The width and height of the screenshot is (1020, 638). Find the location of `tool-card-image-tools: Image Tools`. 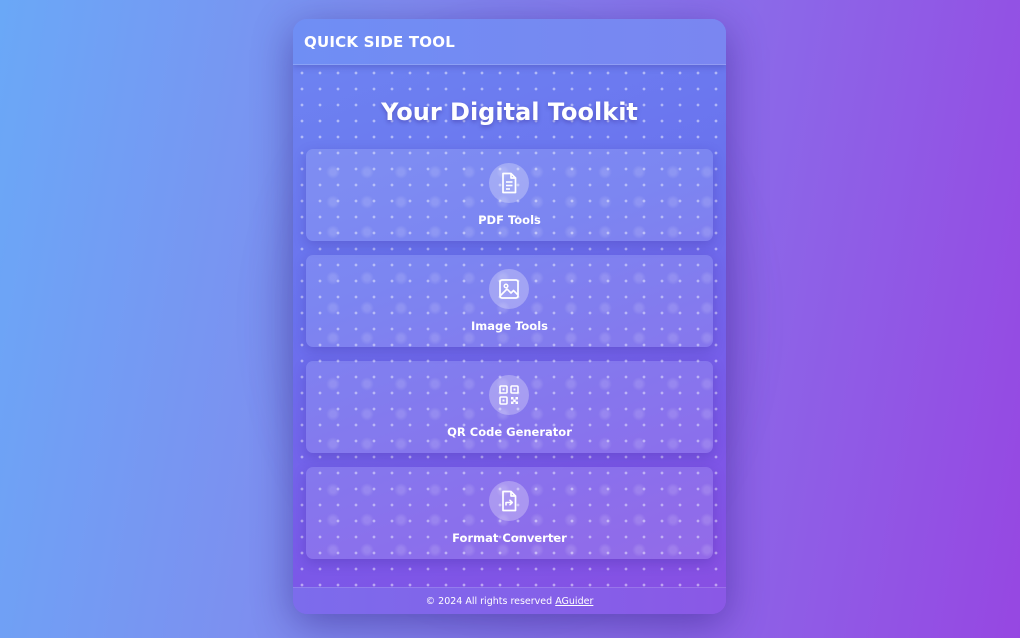

tool-card-image-tools: Image Tools is located at coordinates (509, 301).